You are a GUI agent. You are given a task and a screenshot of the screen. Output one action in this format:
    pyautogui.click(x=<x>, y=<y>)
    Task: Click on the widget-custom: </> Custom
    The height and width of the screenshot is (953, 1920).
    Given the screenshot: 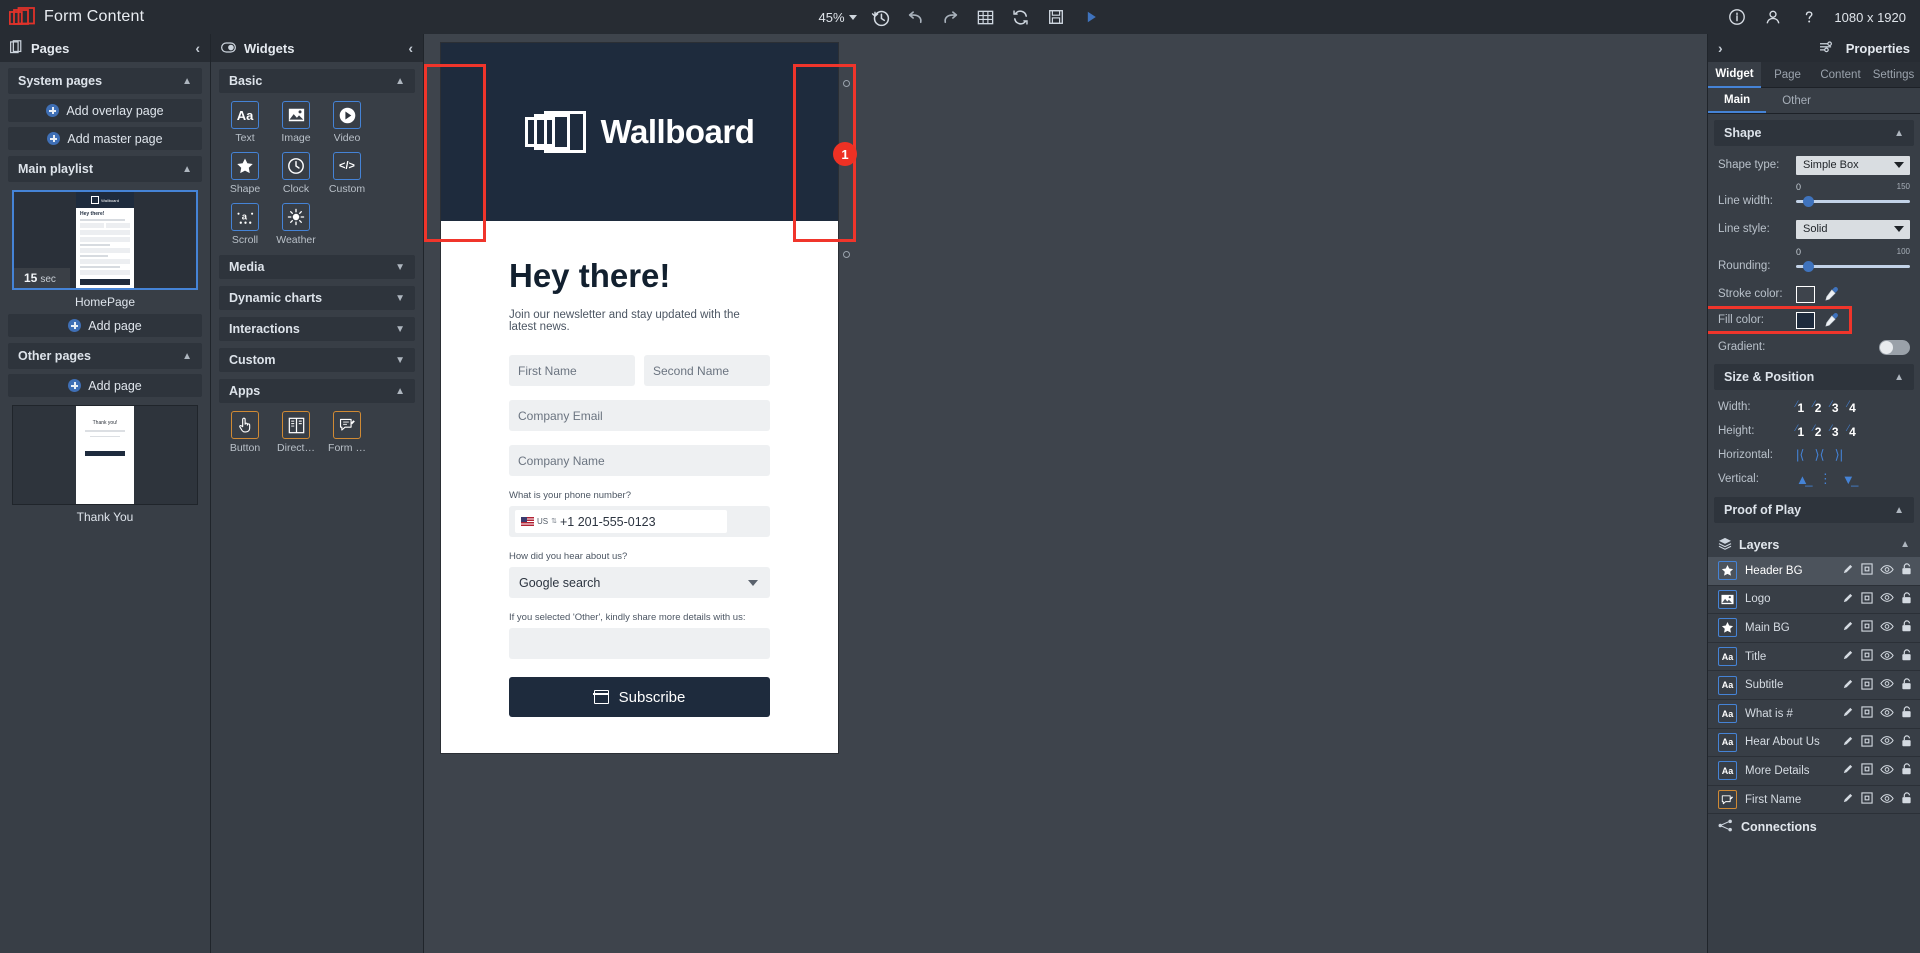 What is the action you would take?
    pyautogui.click(x=347, y=173)
    